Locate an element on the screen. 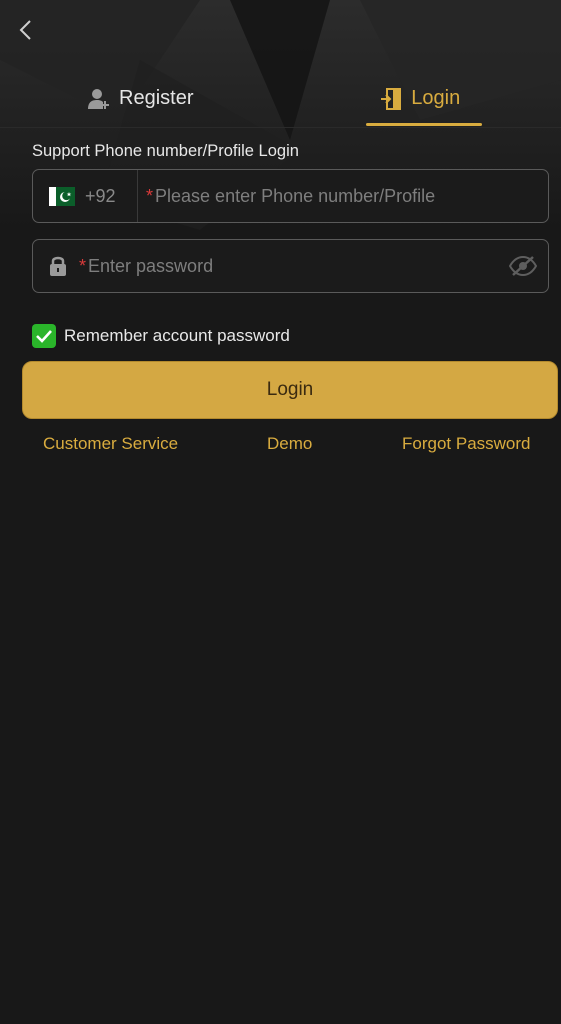 This screenshot has height=1024, width=561. login-button: Login is located at coordinates (290, 390).